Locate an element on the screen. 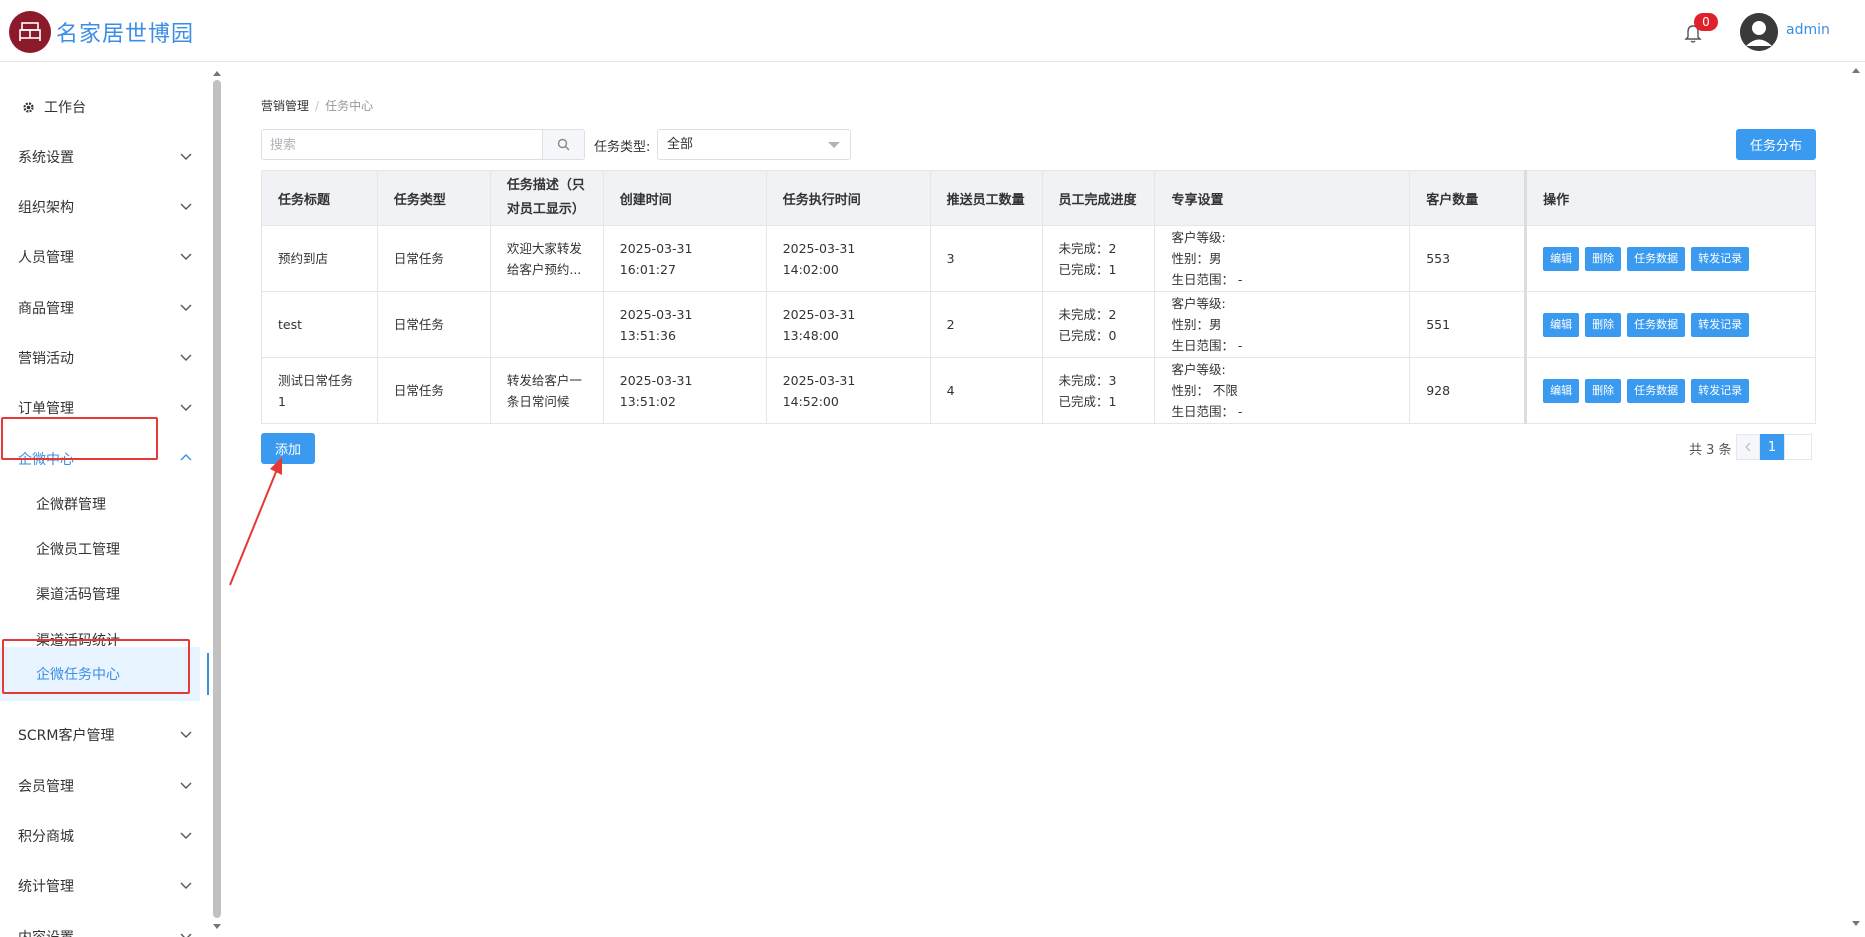 The image size is (1865, 937). cell-desc-line1: 欢迎大家转发 is located at coordinates (544, 248).